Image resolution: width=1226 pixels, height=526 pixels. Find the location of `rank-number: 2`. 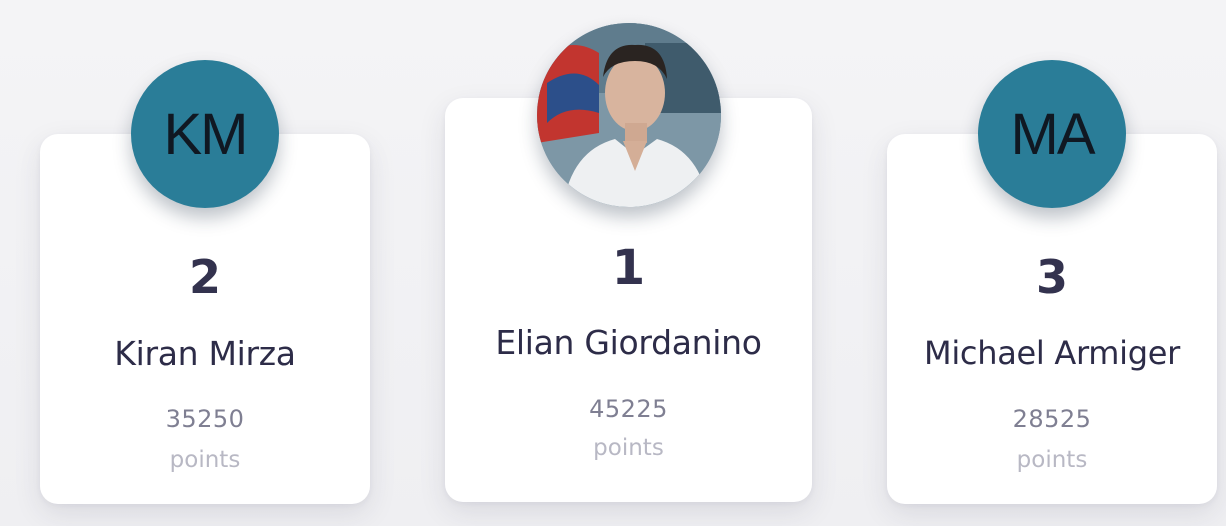

rank-number: 2 is located at coordinates (204, 277).